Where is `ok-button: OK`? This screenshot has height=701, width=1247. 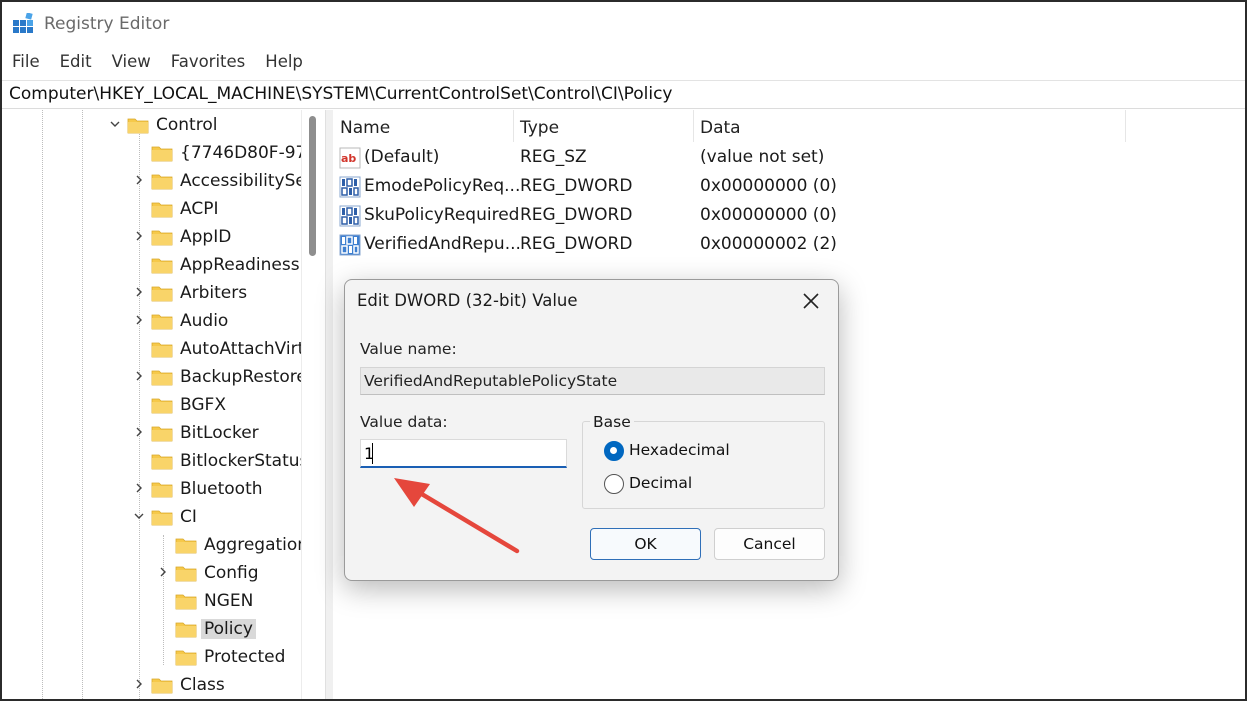 ok-button: OK is located at coordinates (645, 544).